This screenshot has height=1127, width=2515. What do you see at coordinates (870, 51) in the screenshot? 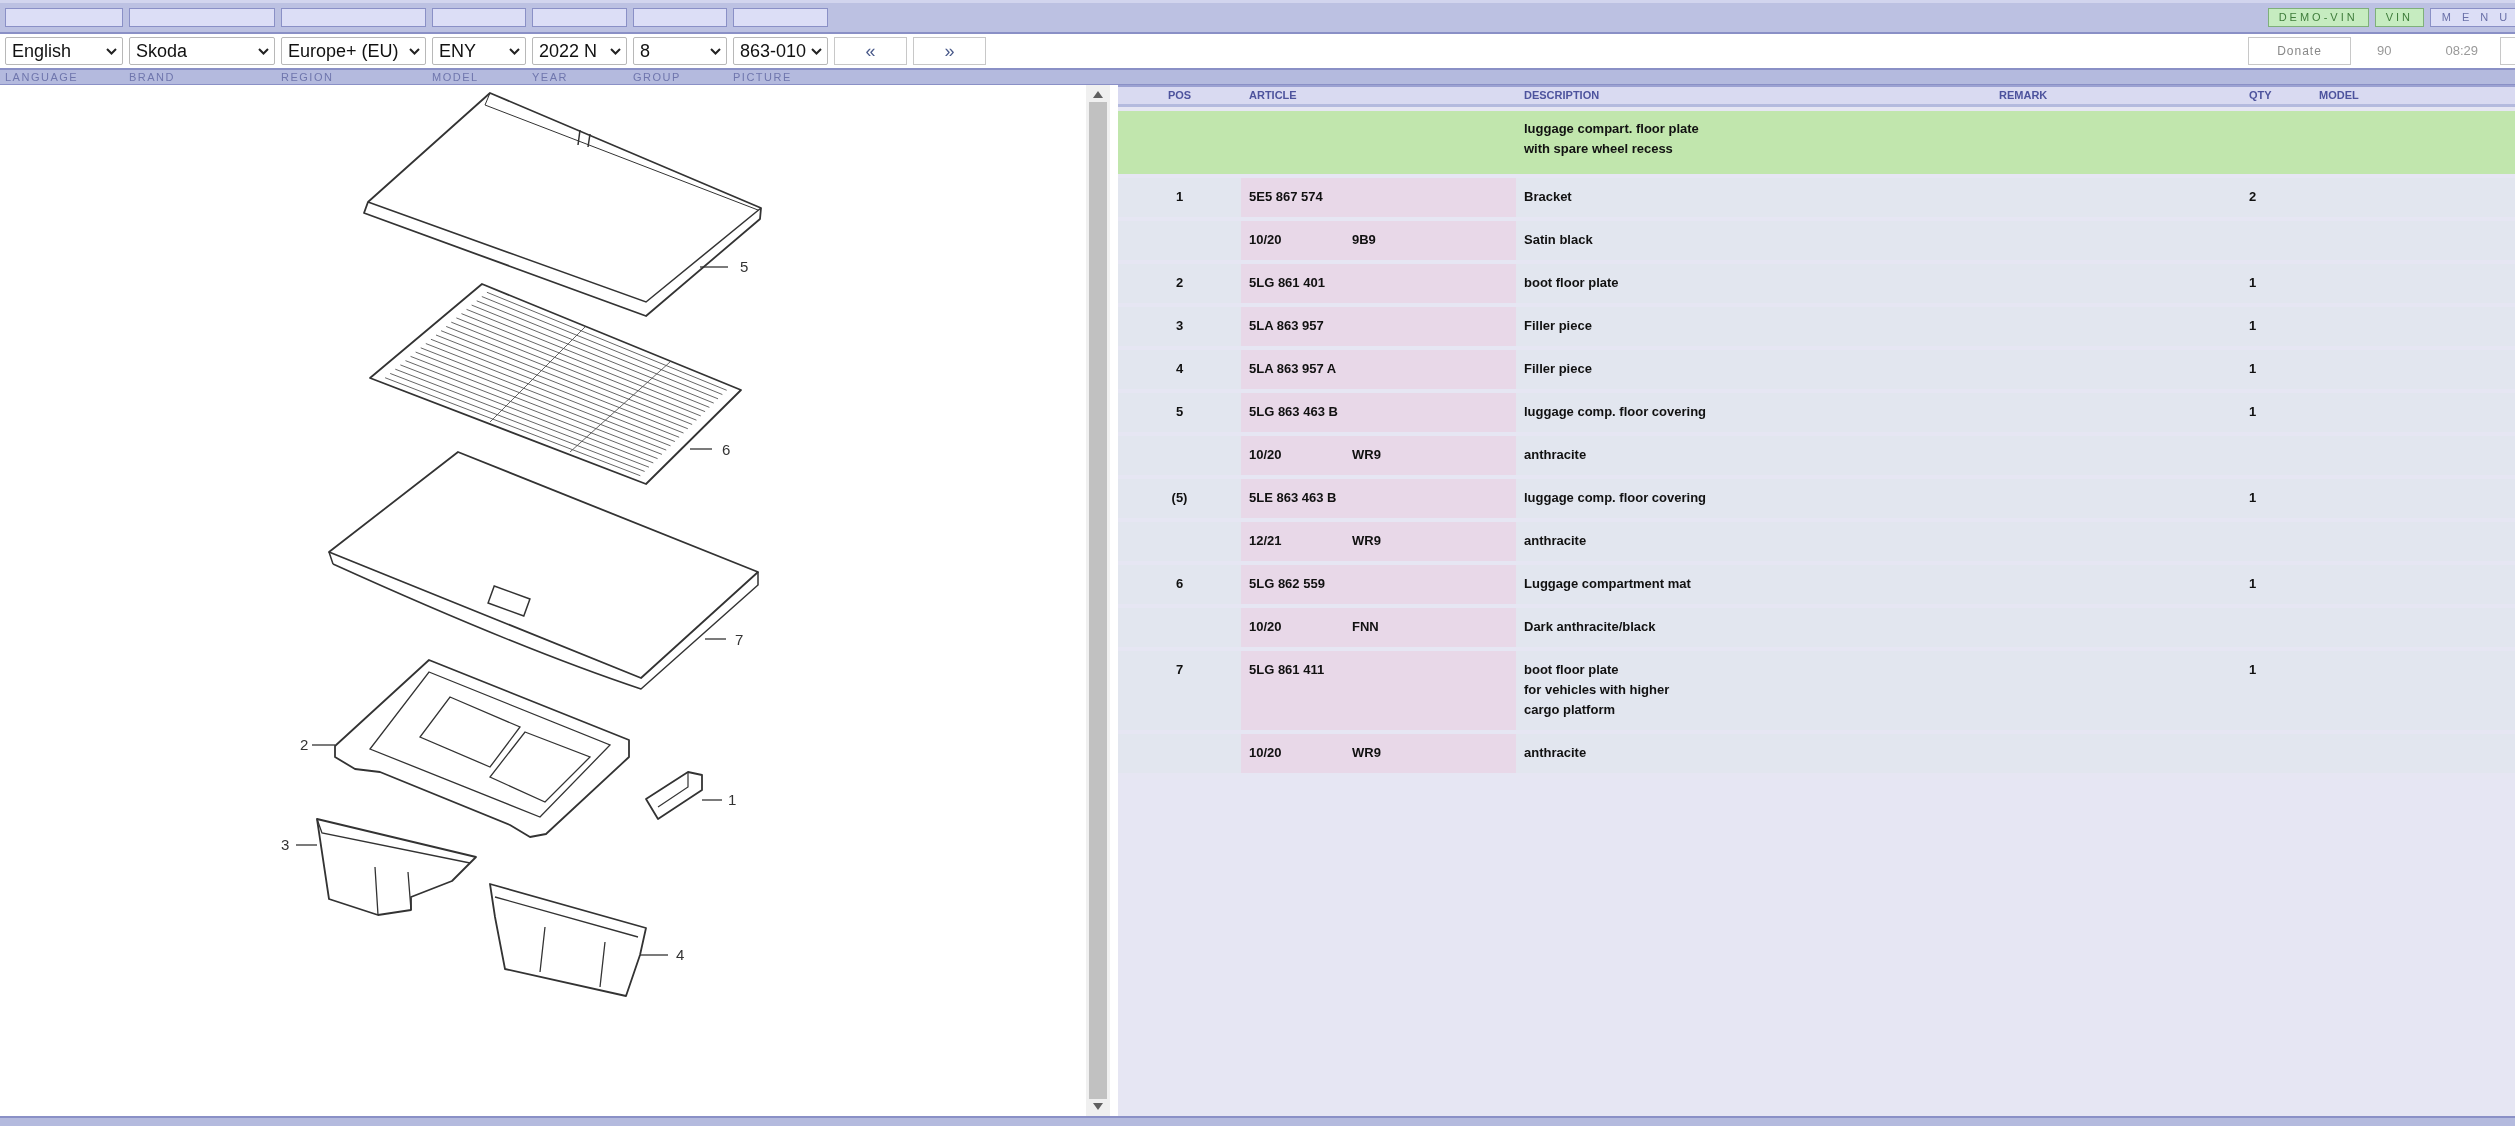
I see `nav-button: «` at bounding box center [870, 51].